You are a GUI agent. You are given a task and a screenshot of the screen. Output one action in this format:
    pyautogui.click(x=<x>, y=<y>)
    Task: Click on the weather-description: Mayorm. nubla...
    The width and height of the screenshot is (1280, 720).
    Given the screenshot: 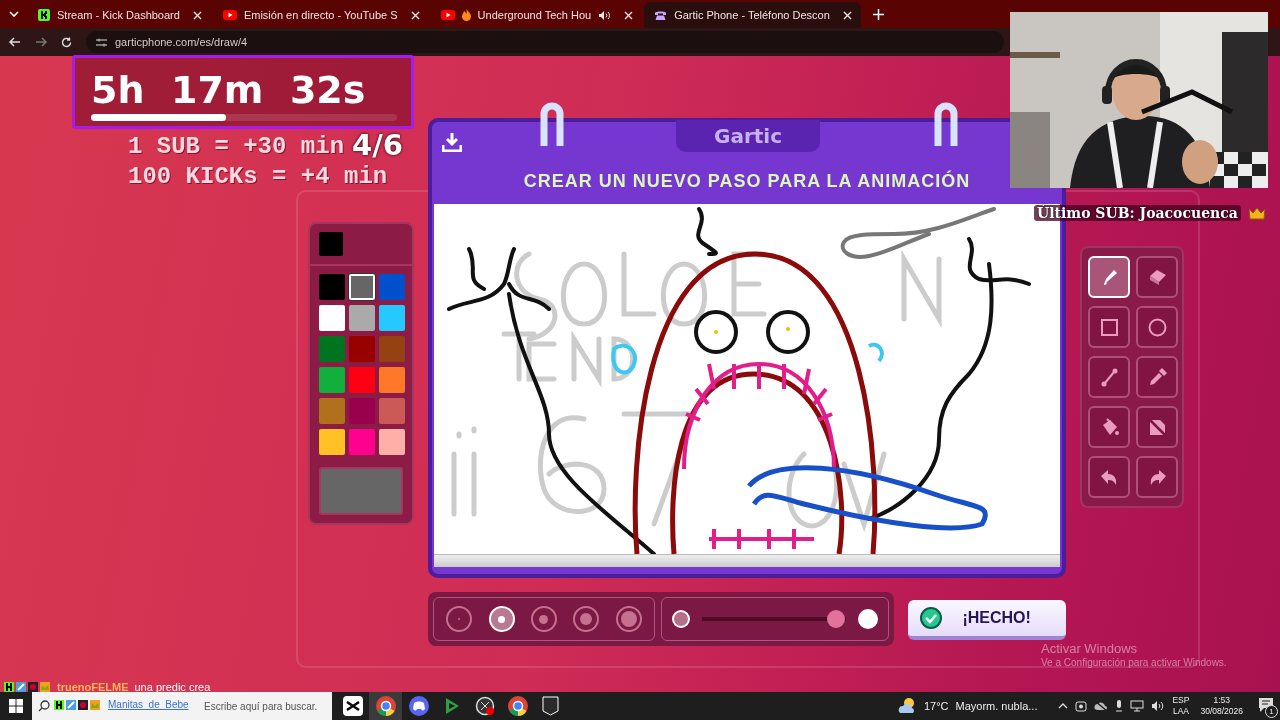 What is the action you would take?
    pyautogui.click(x=996, y=706)
    